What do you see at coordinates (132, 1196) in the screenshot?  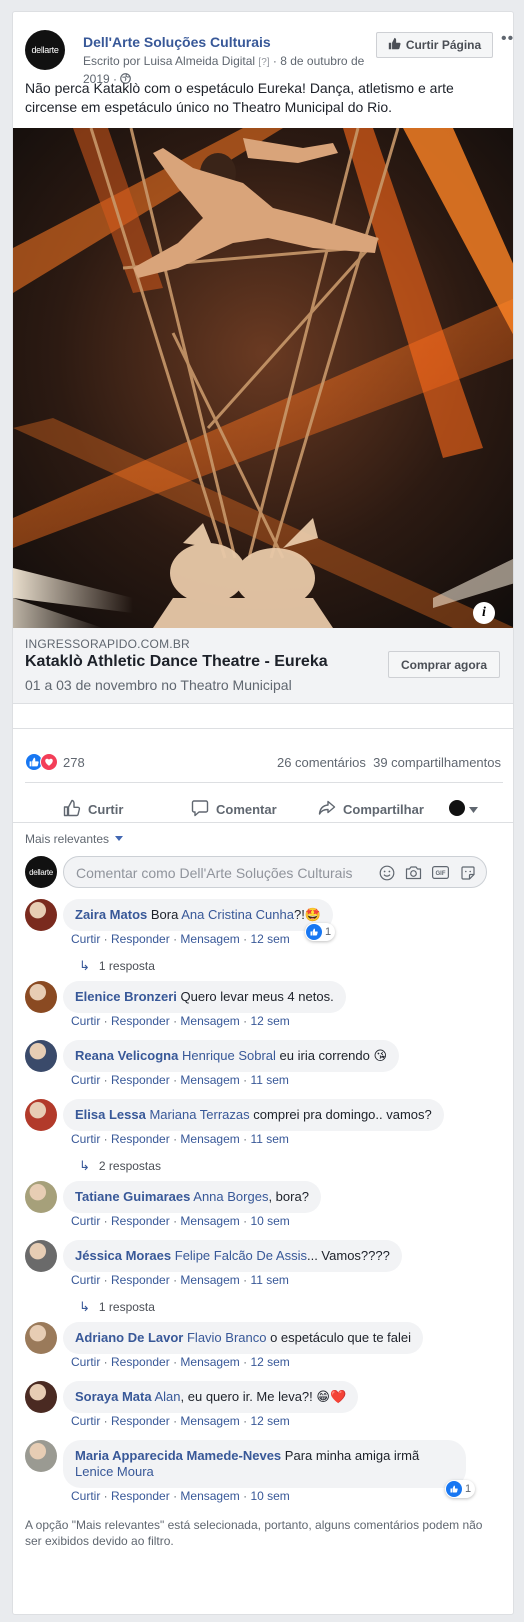 I see `comment-author: Tatiane Guimaraes` at bounding box center [132, 1196].